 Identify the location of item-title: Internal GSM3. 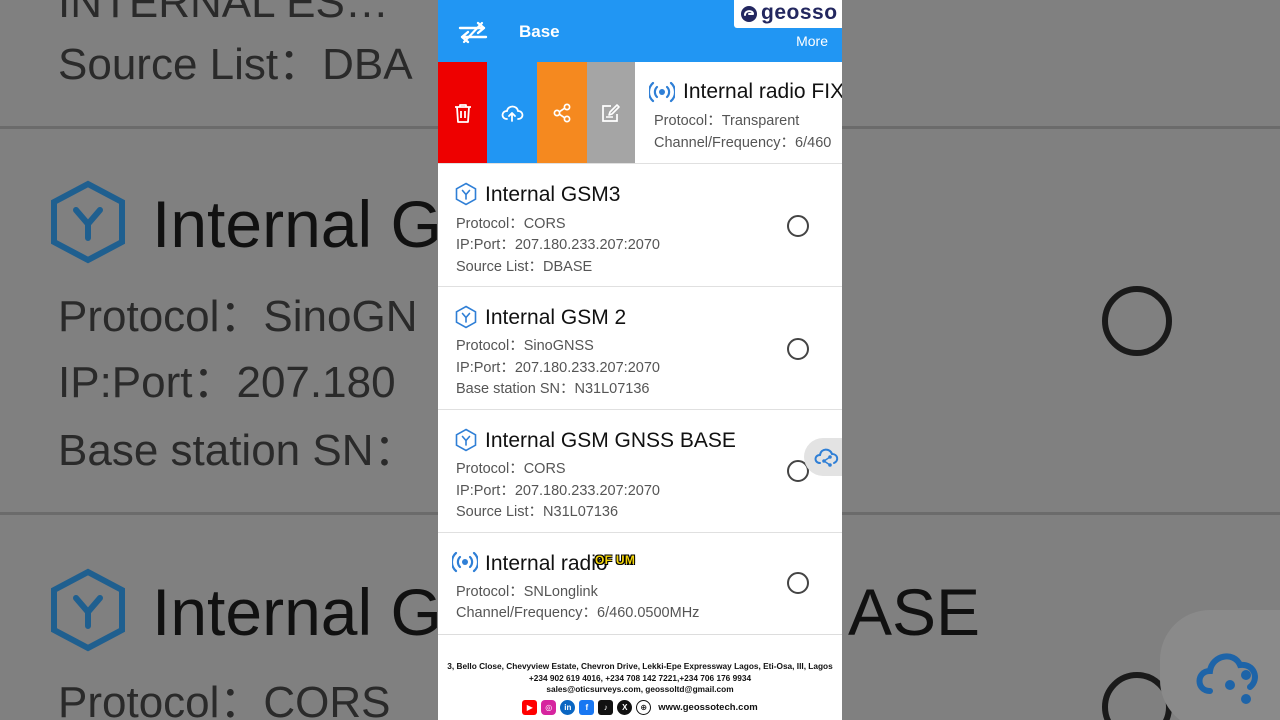
(553, 194).